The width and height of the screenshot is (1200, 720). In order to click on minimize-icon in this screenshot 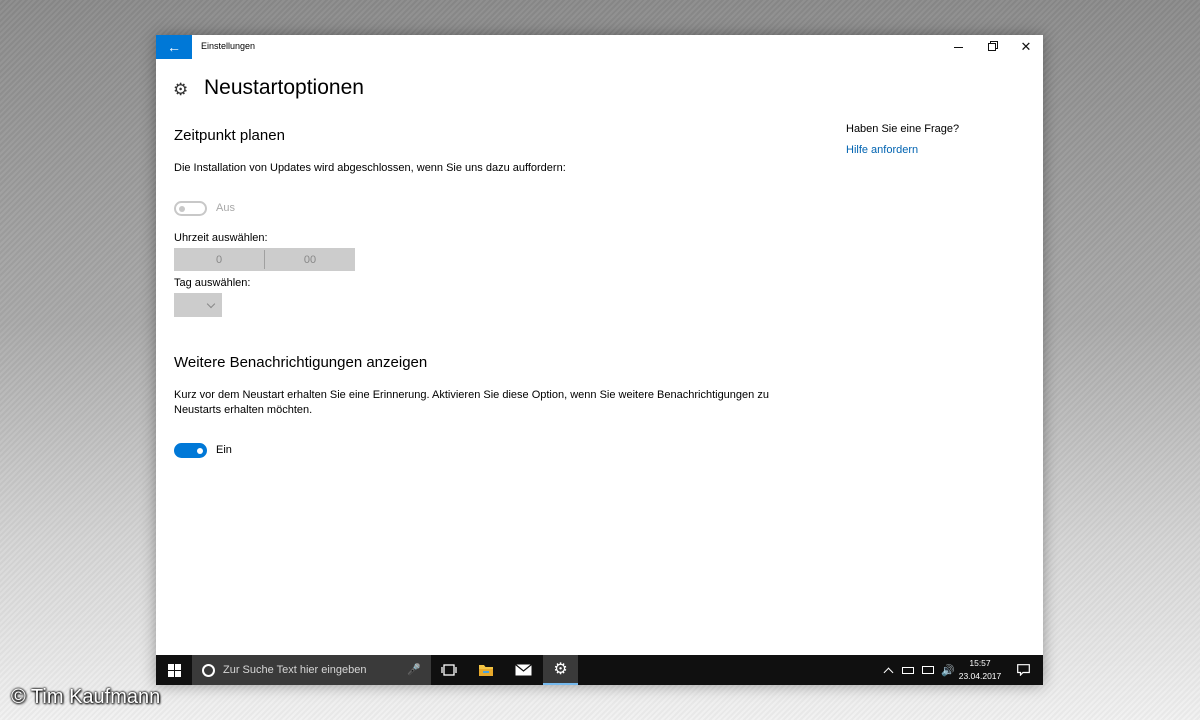, I will do `click(958, 47)`.